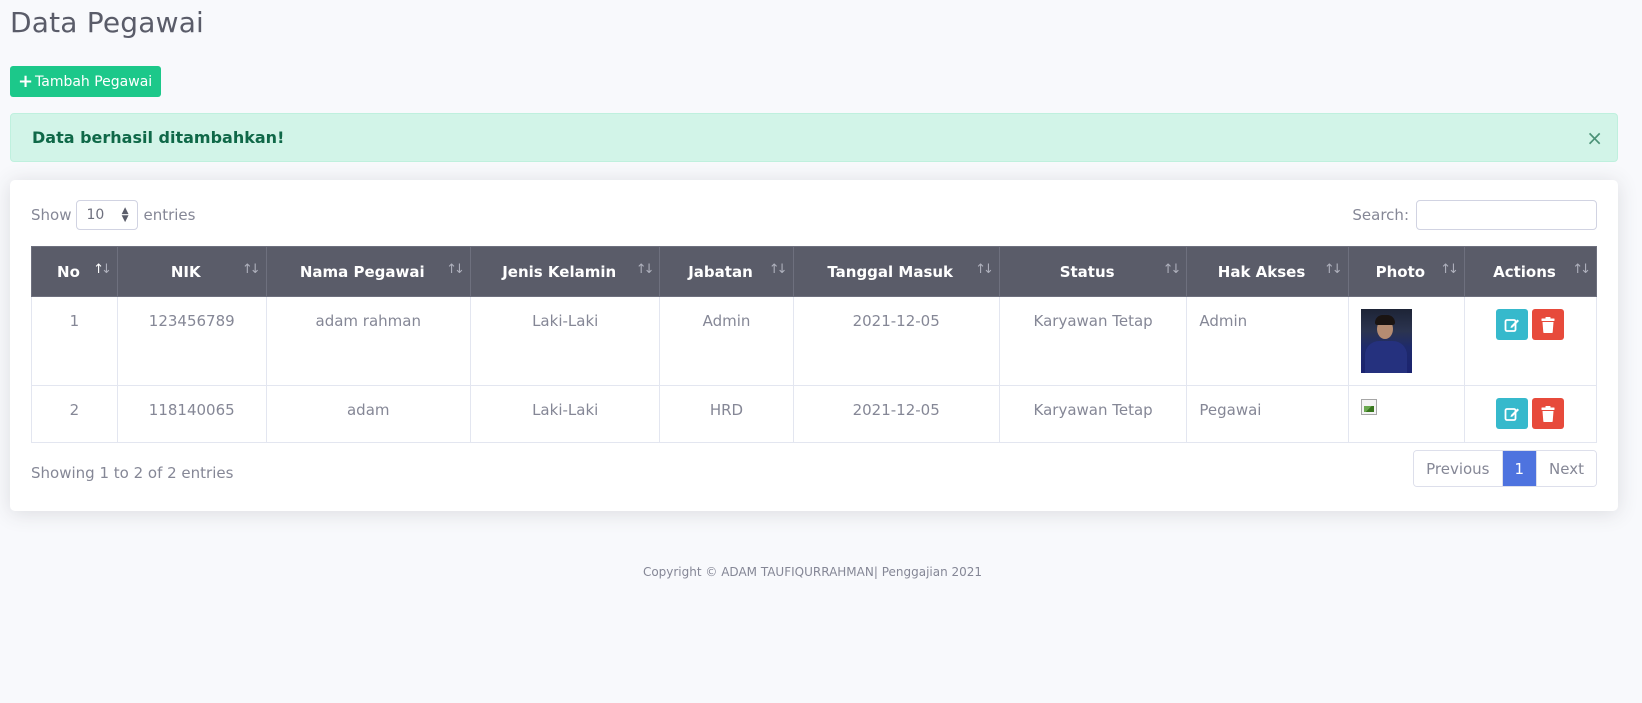  I want to click on page-length-control: Show 10 ▲ ▼ entries, so click(113, 215).